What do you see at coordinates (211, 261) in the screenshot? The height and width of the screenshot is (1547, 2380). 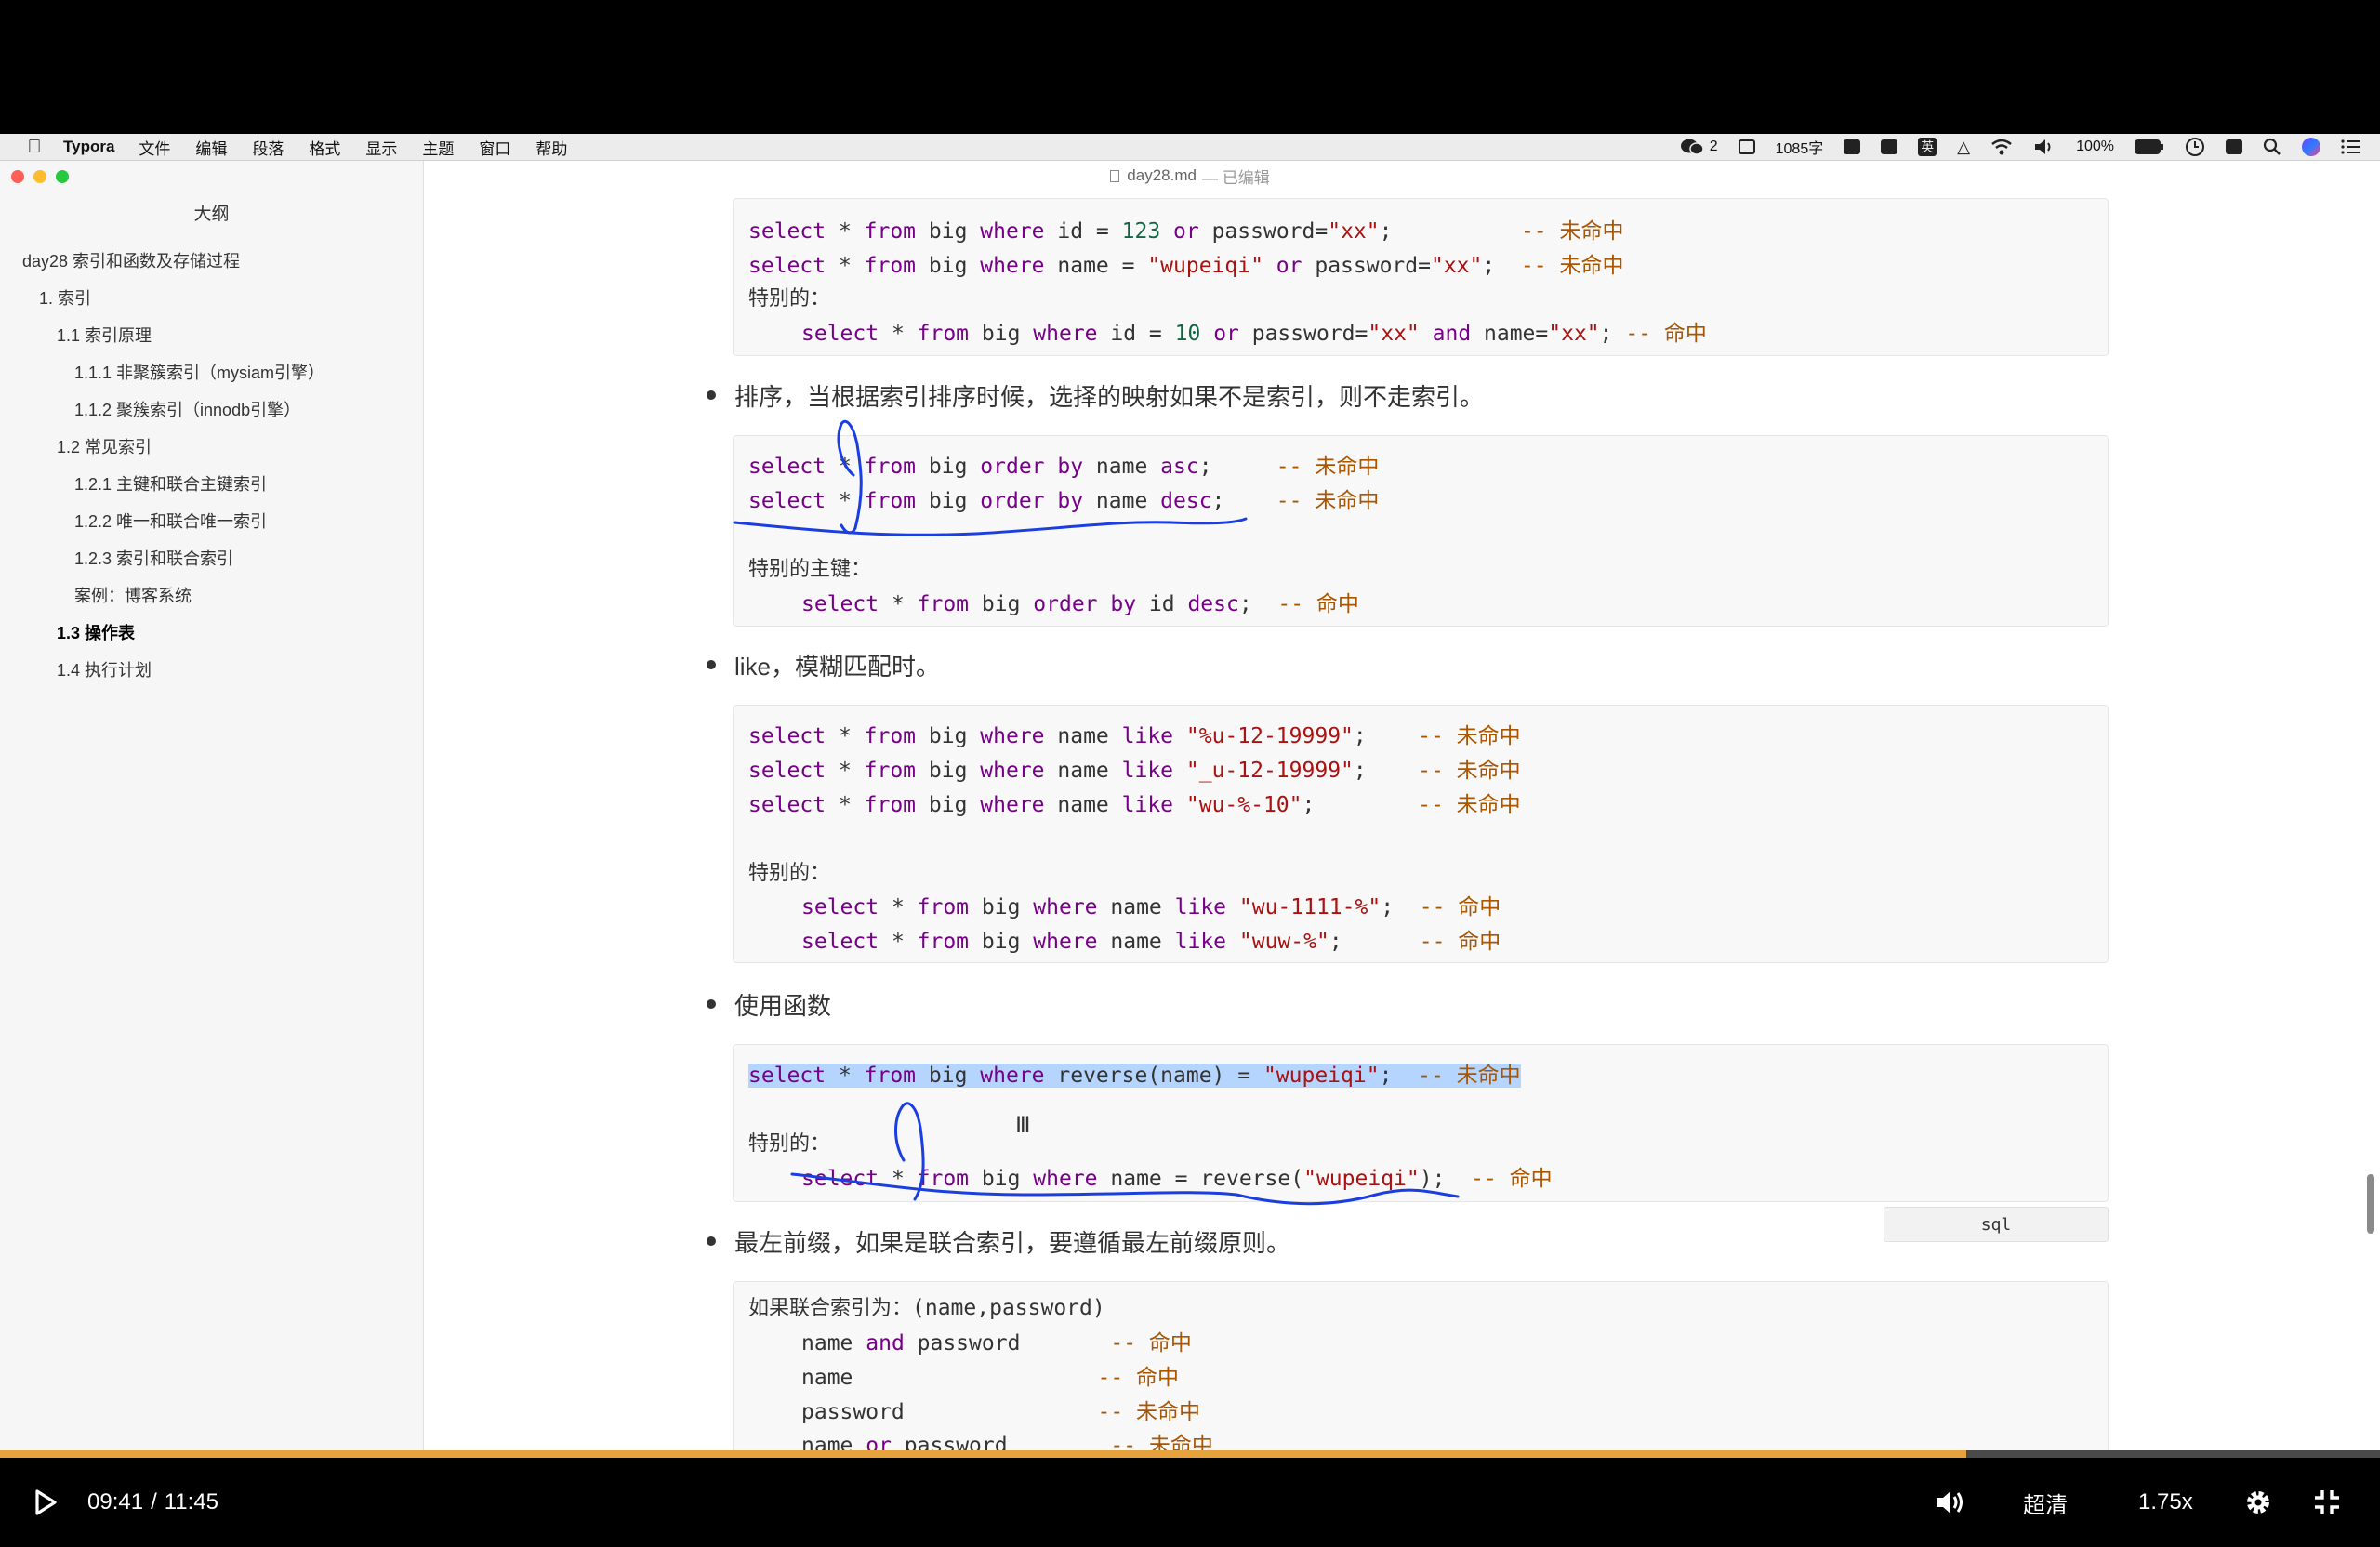 I see `outline-item: day28 索引和函数及存储过程` at bounding box center [211, 261].